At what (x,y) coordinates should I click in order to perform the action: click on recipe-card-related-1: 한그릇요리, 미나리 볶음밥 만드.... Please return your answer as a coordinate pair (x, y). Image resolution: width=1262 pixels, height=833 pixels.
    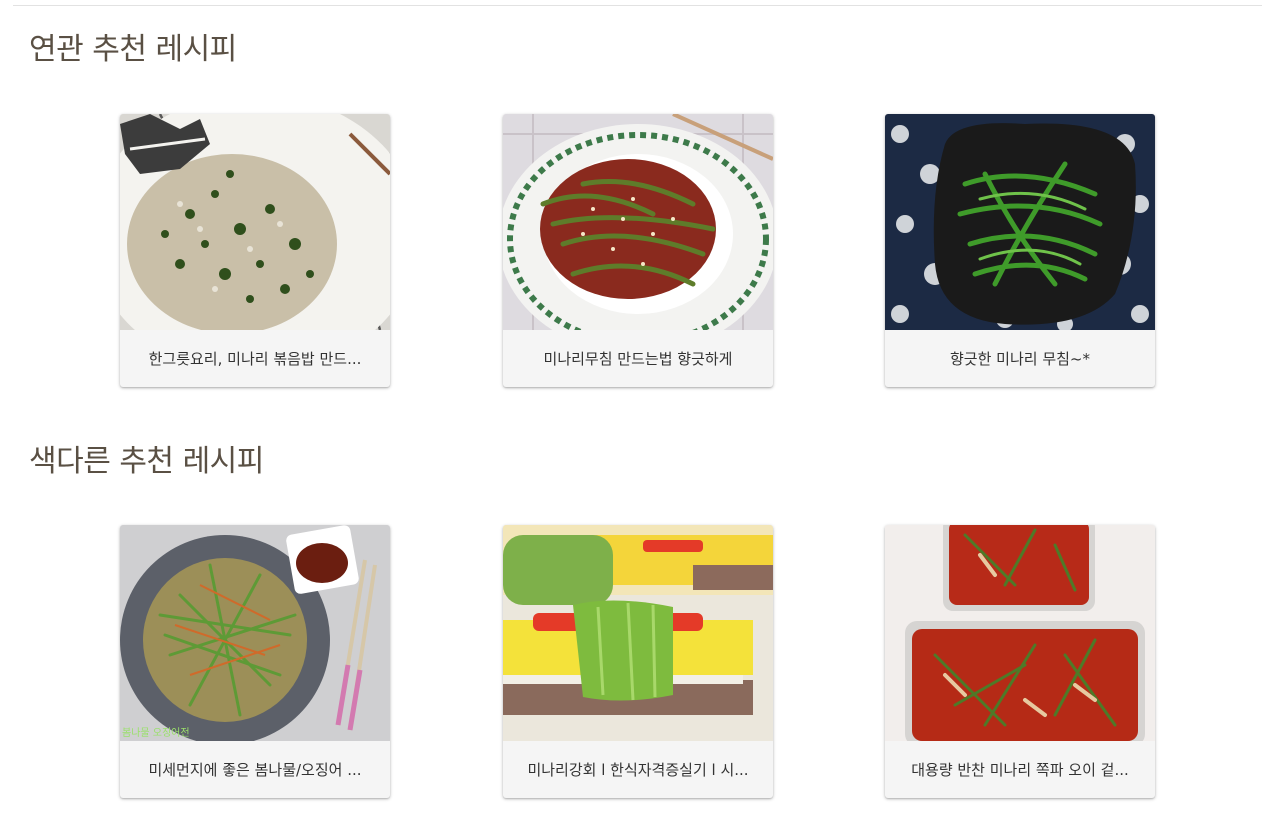
    Looking at the image, I should click on (255, 250).